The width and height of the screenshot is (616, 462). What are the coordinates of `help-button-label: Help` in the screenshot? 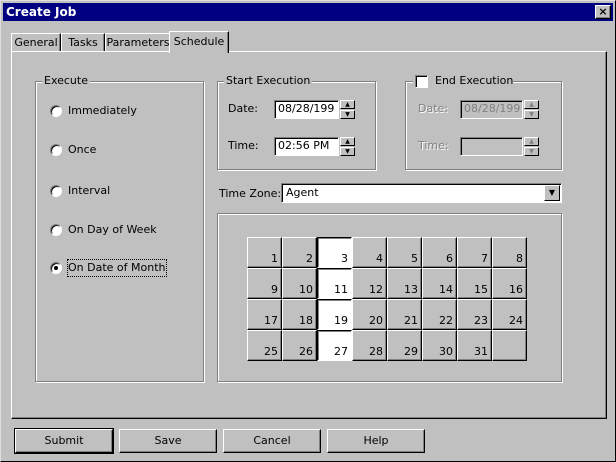 It's located at (376, 440).